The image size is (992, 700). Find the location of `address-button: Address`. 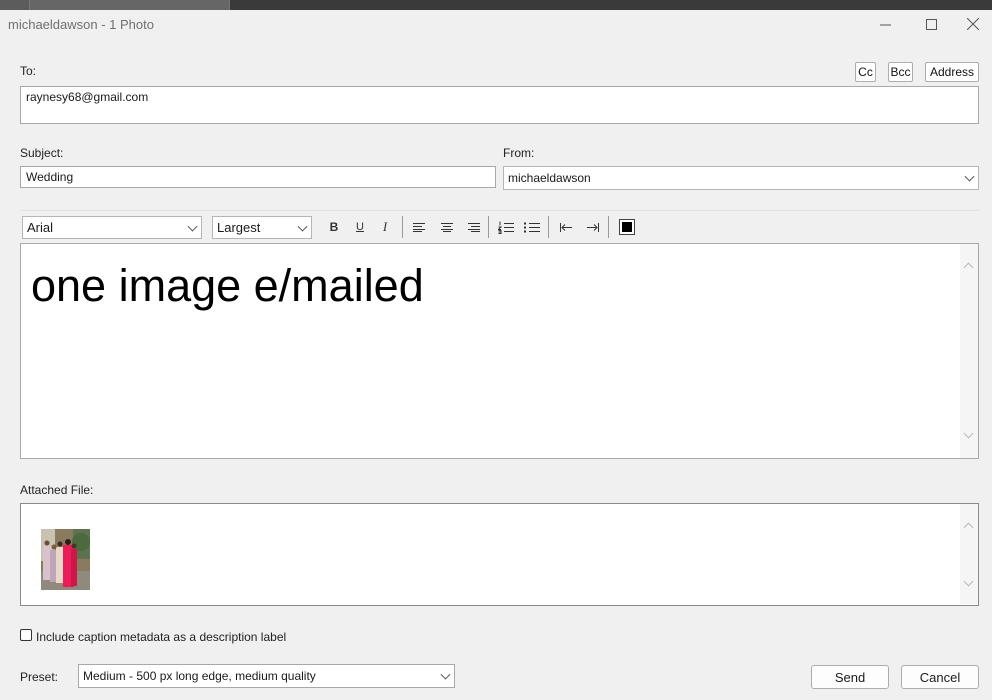

address-button: Address is located at coordinates (952, 72).